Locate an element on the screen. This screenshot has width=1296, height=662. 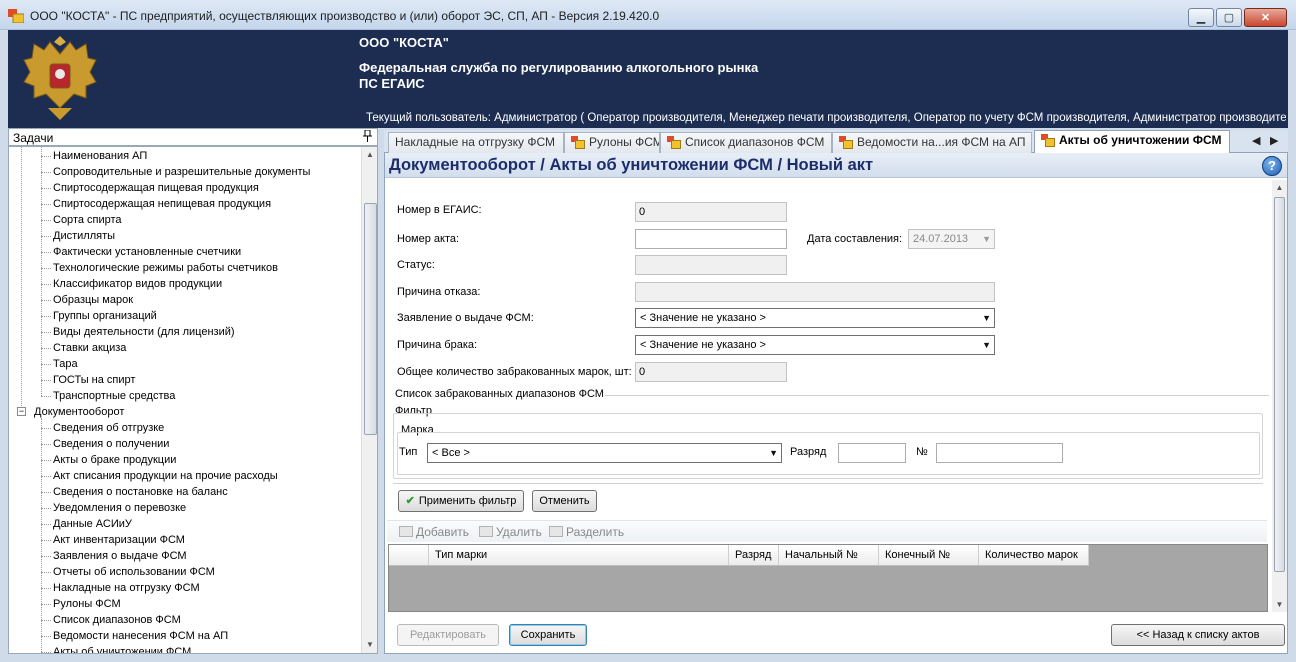
rank-input is located at coordinates (872, 453).